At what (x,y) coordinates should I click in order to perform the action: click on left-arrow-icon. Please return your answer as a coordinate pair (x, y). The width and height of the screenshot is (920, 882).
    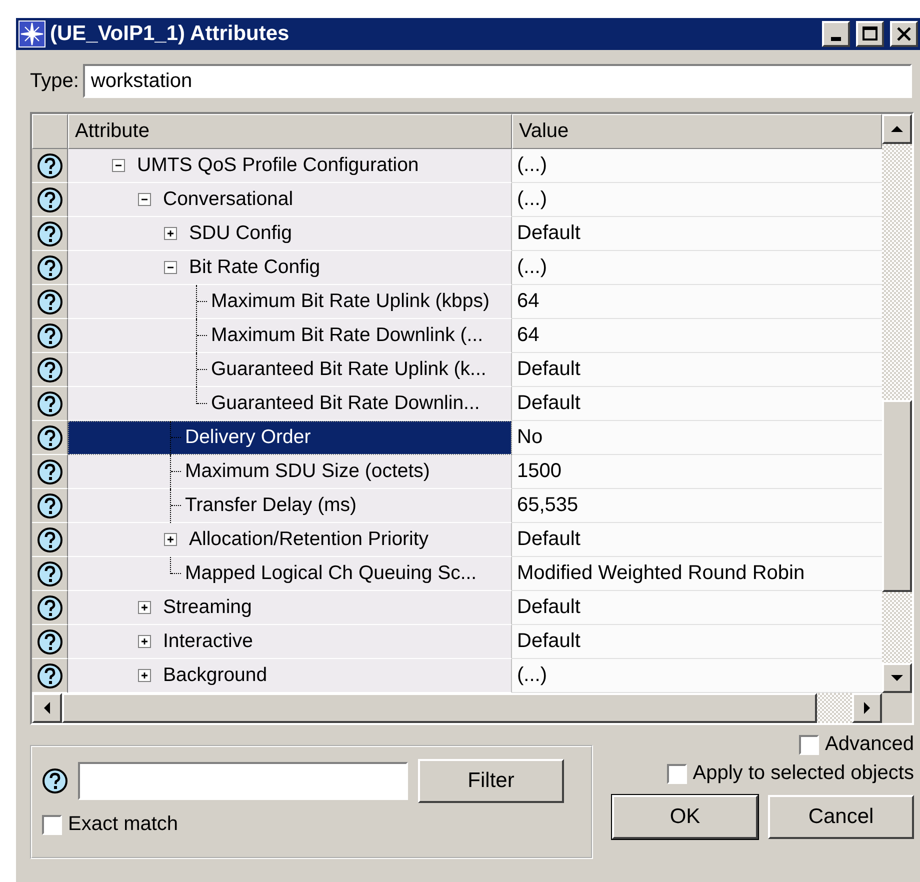
    Looking at the image, I should click on (47, 708).